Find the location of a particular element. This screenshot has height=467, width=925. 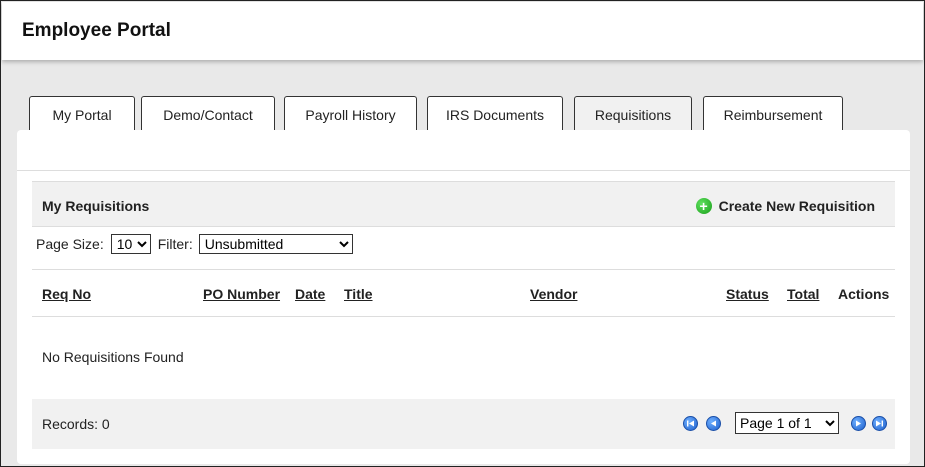

column-title: Title is located at coordinates (358, 294).